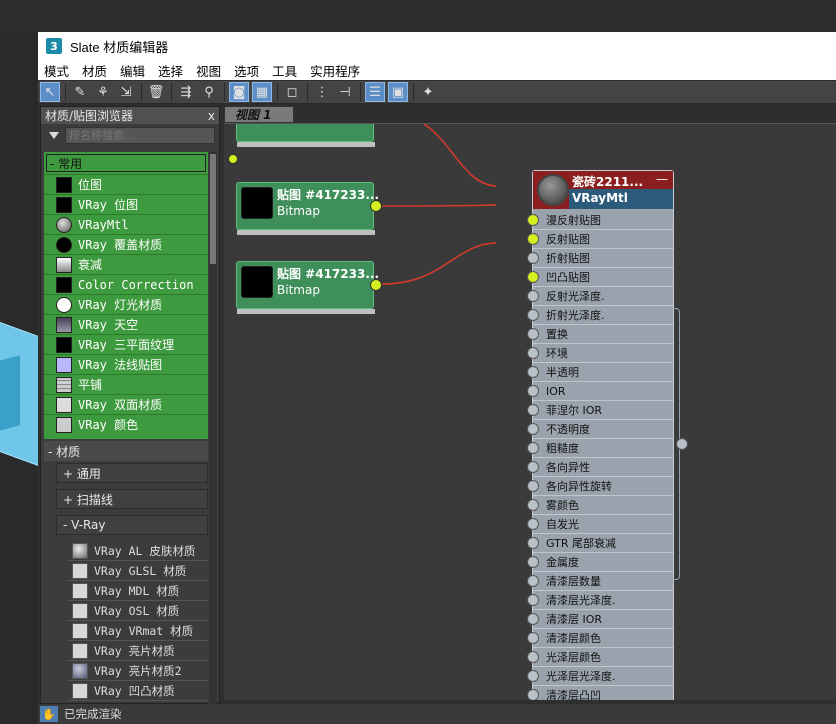 This screenshot has height=724, width=836. Describe the element at coordinates (398, 92) in the screenshot. I see `parameter-editor-icon: ▣` at that location.